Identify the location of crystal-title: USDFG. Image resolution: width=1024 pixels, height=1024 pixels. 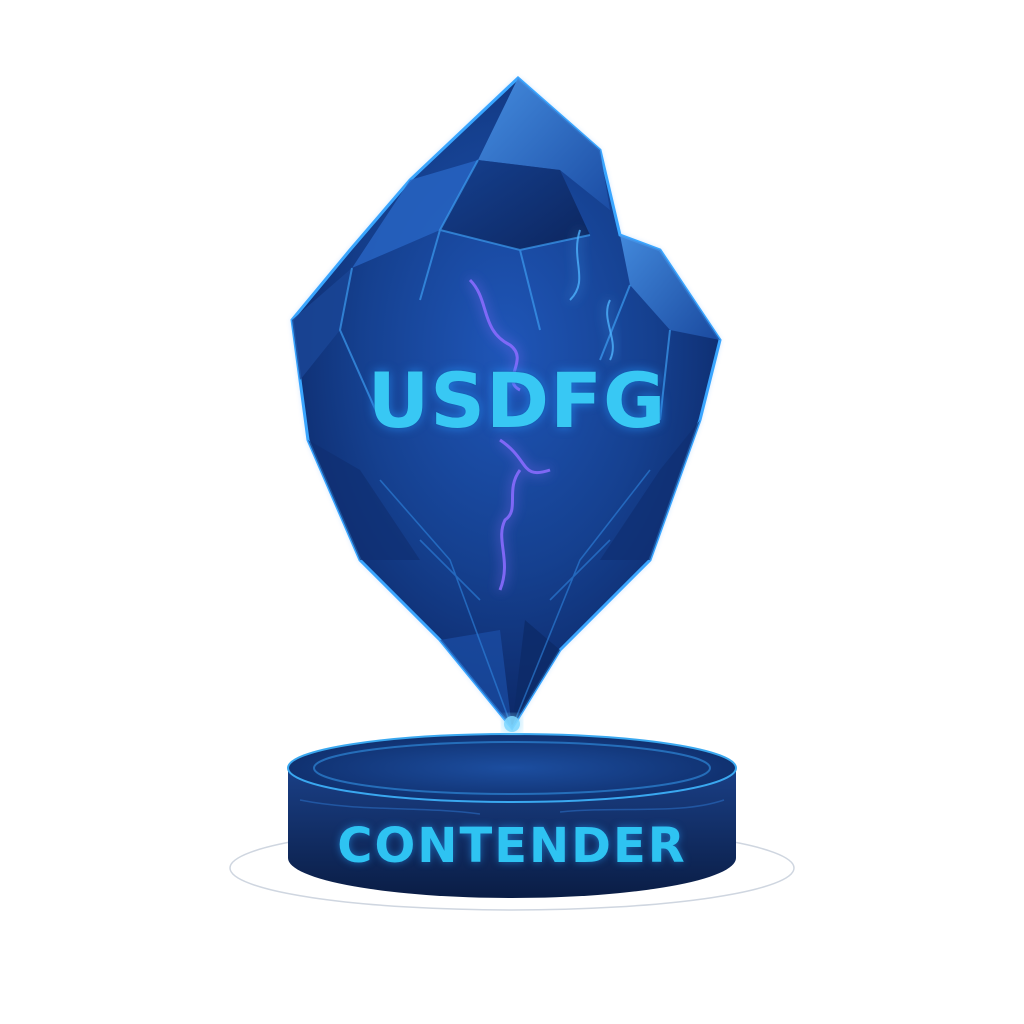
(517, 400).